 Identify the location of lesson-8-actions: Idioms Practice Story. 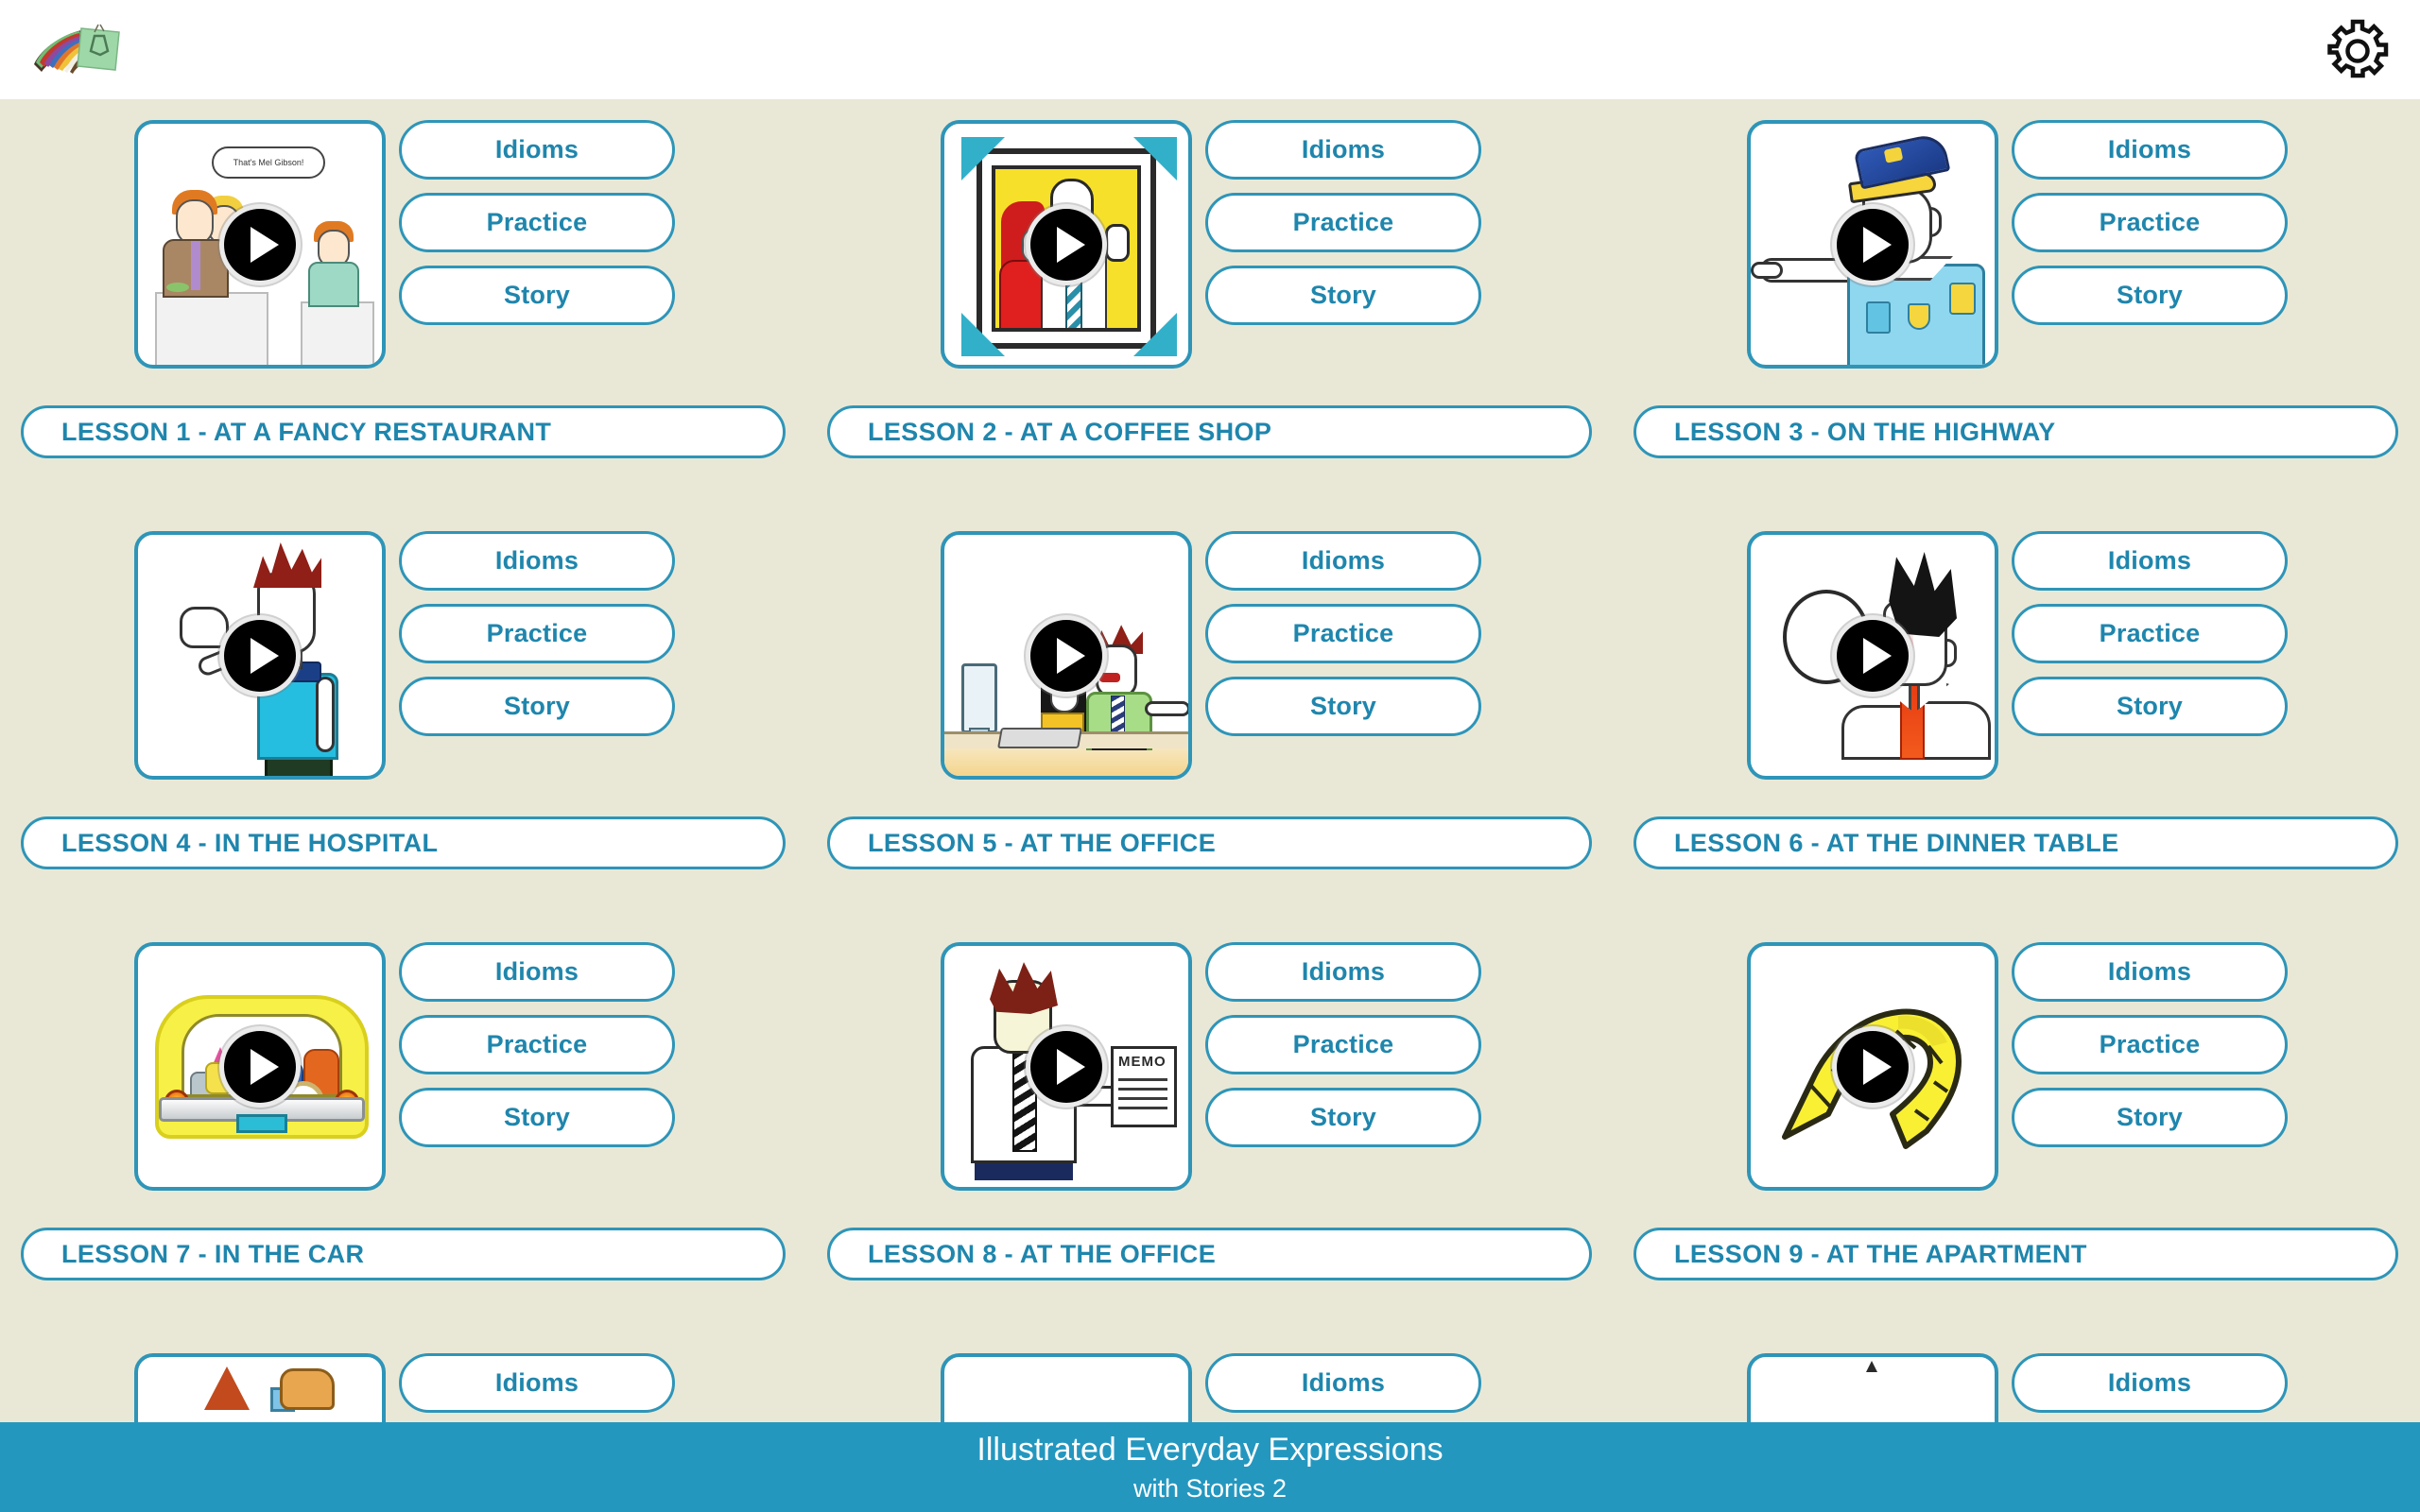
(1343, 1044).